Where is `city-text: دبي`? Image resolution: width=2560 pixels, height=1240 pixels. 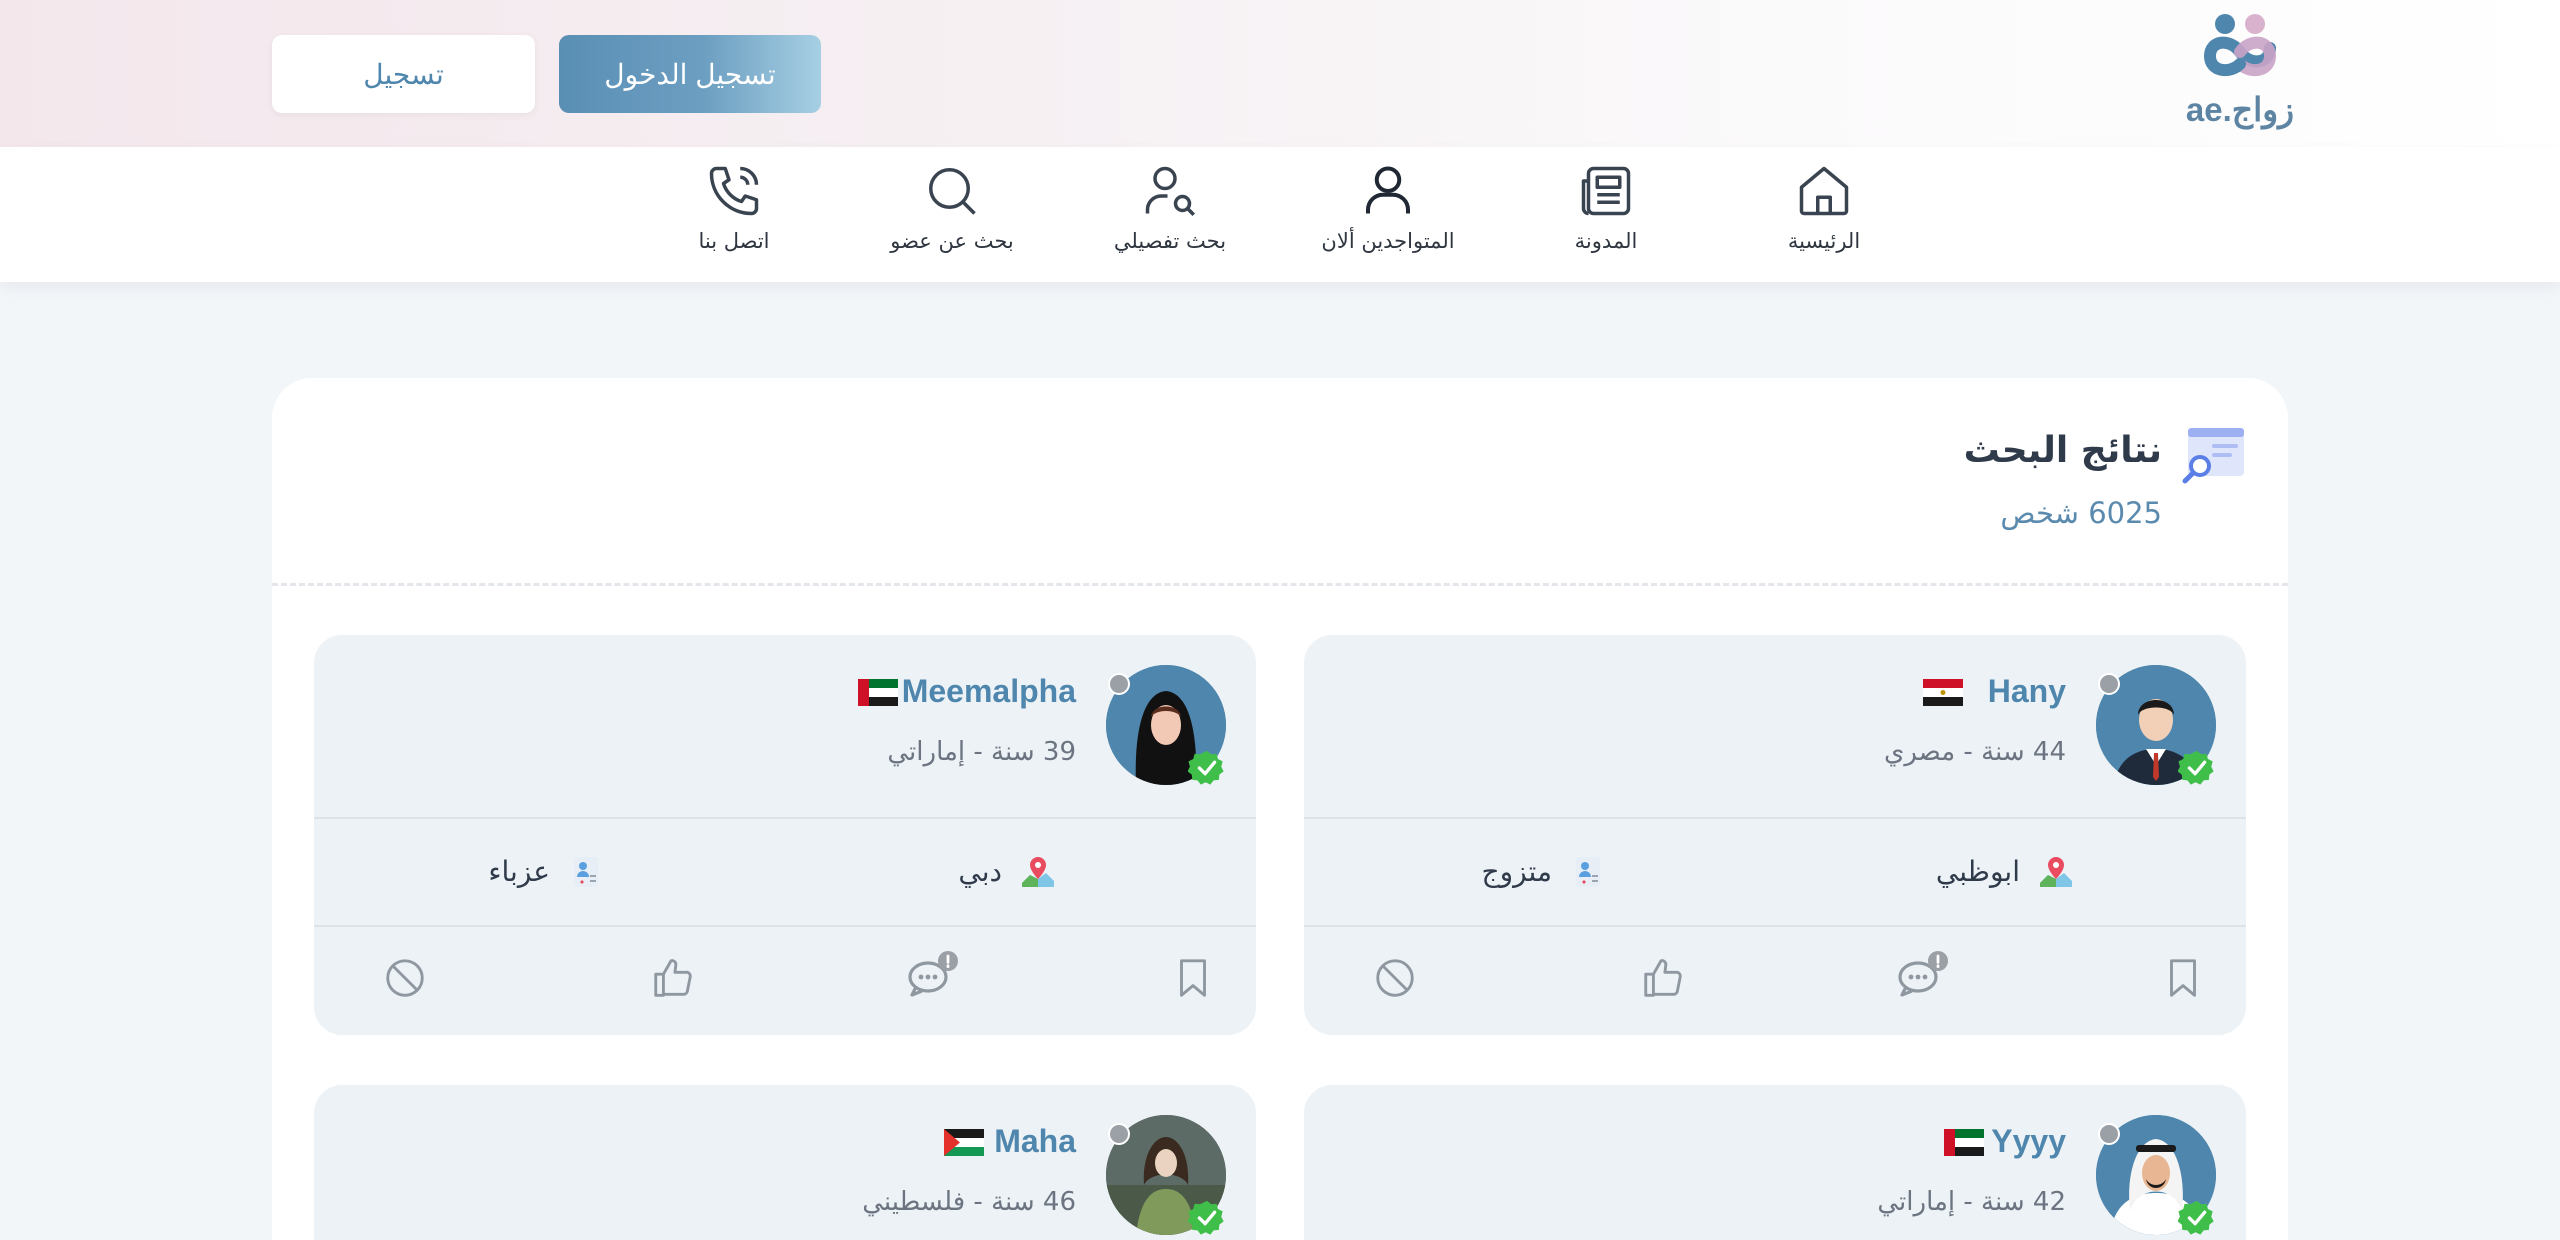
city-text: دبي is located at coordinates (980, 871).